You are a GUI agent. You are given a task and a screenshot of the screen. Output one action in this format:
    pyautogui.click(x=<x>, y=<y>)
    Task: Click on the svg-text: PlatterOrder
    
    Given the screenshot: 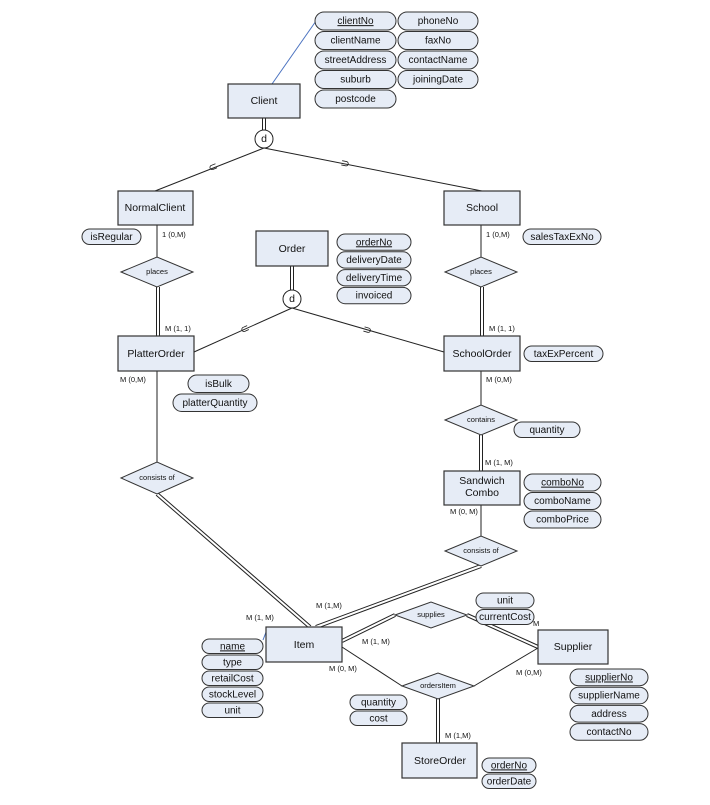 What is the action you would take?
    pyautogui.click(x=156, y=354)
    